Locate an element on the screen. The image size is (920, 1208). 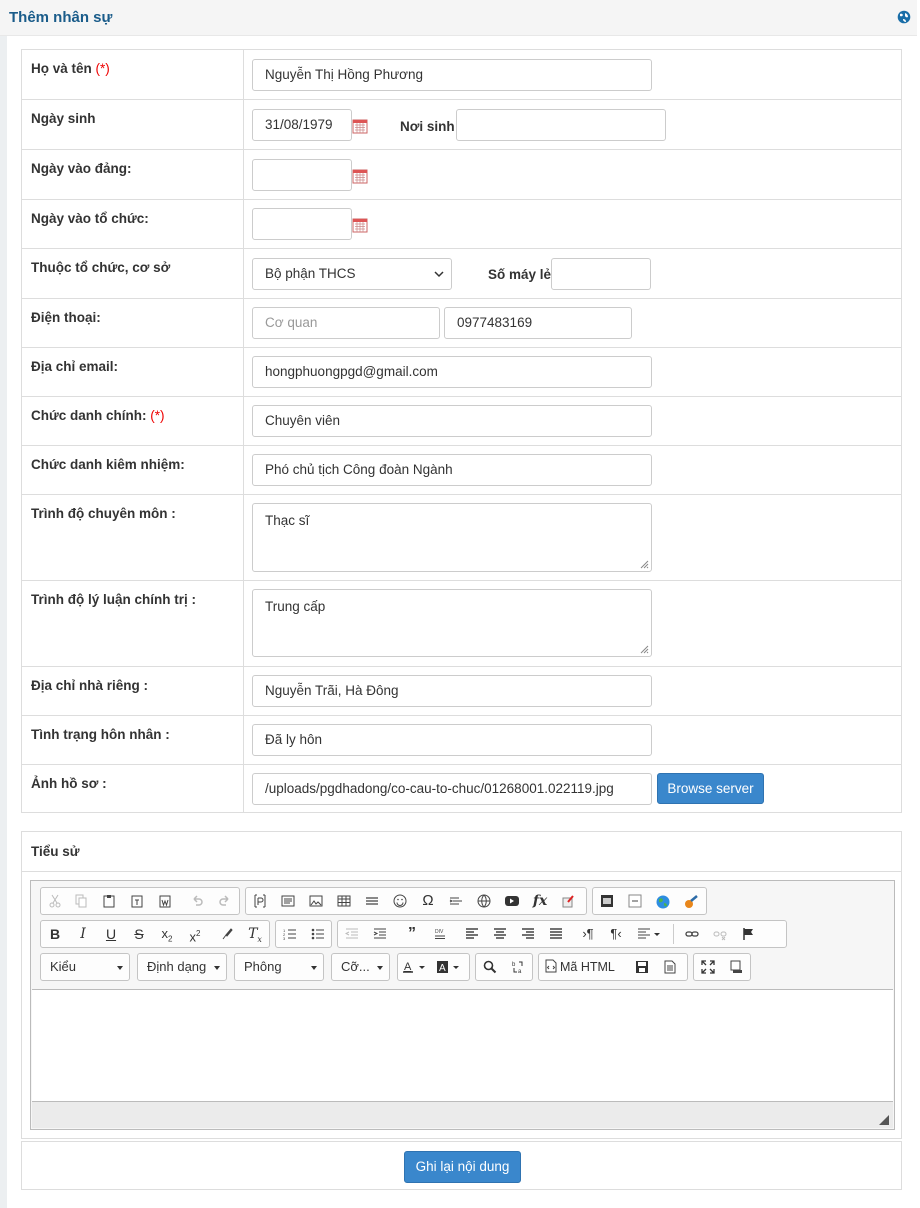
unlink-icon is located at coordinates (720, 934).